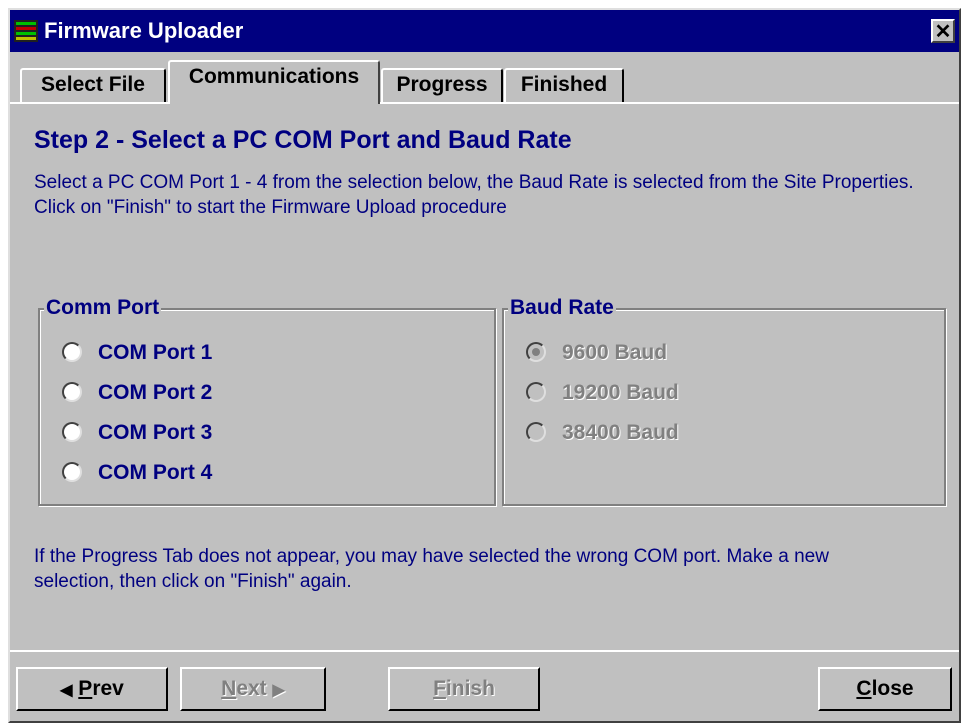 Image resolution: width=964 pixels, height=723 pixels. Describe the element at coordinates (155, 432) in the screenshot. I see `radio-label: COM Port 3` at that location.